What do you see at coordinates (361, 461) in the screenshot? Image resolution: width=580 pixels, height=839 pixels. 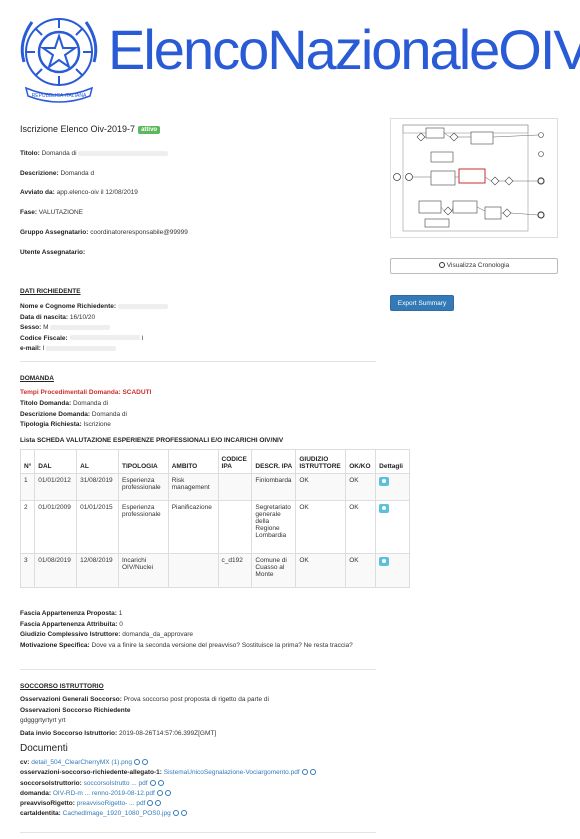 I see `column-header: OK/KO` at bounding box center [361, 461].